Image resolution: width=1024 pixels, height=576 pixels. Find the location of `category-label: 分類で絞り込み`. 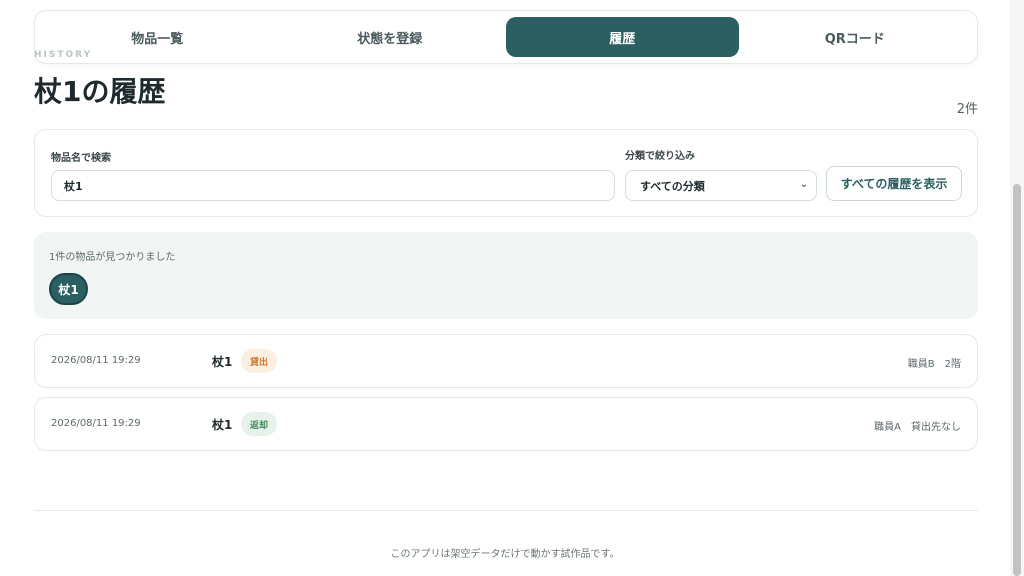

category-label: 分類で絞り込み is located at coordinates (660, 156).